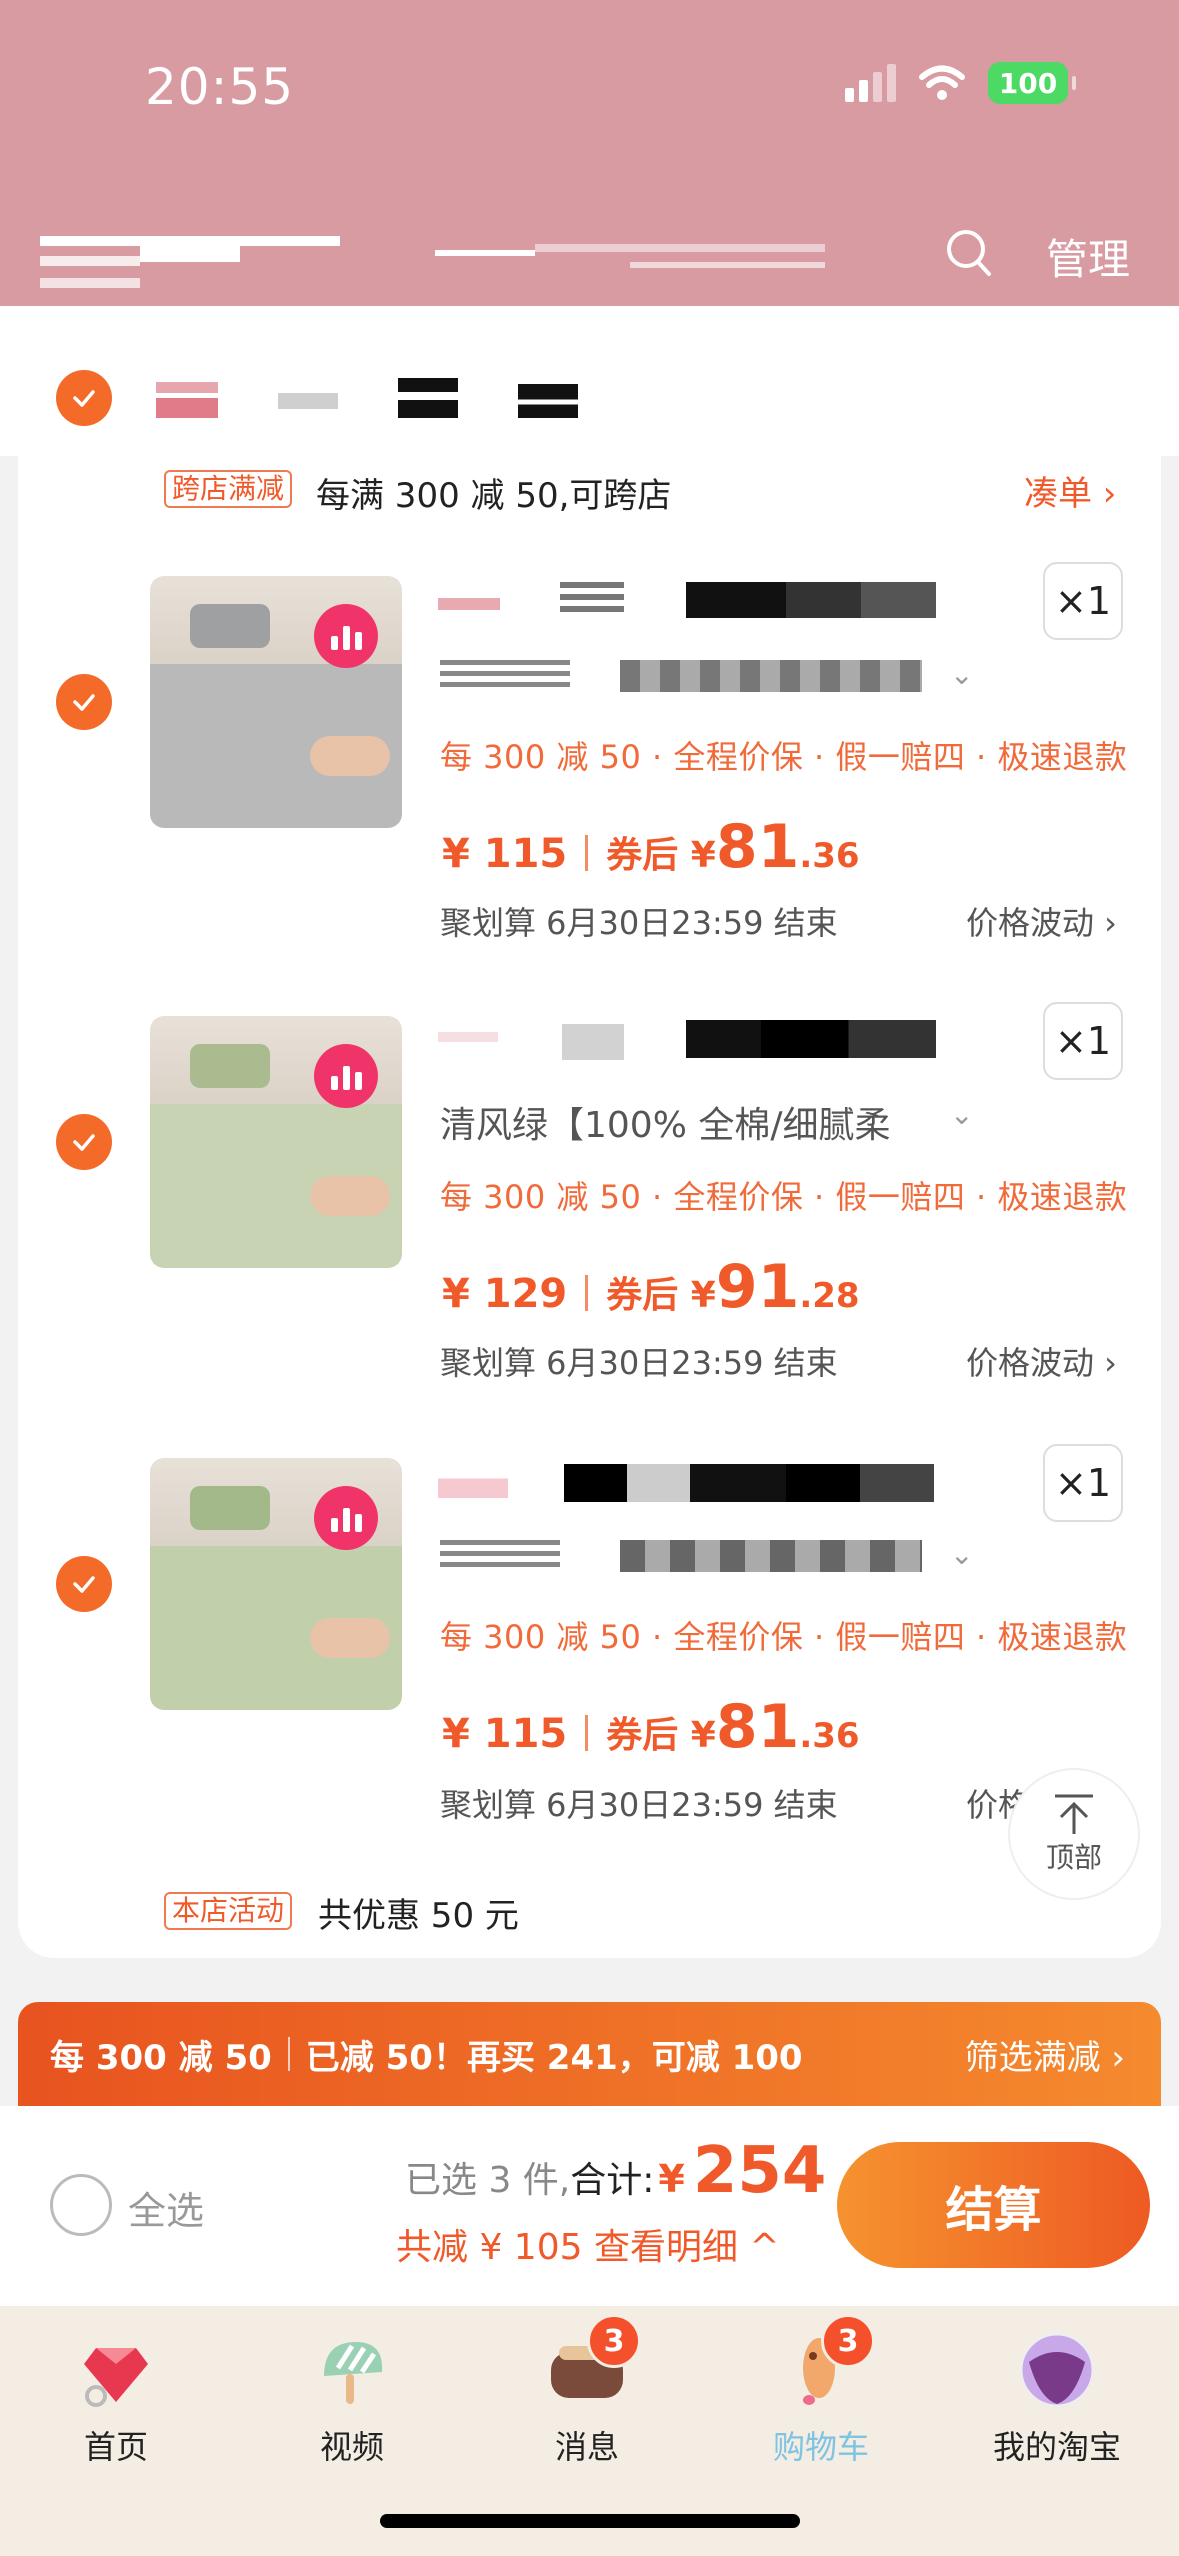 Image resolution: width=1179 pixels, height=2556 pixels. What do you see at coordinates (590, 2521) in the screenshot?
I see `home-indicator` at bounding box center [590, 2521].